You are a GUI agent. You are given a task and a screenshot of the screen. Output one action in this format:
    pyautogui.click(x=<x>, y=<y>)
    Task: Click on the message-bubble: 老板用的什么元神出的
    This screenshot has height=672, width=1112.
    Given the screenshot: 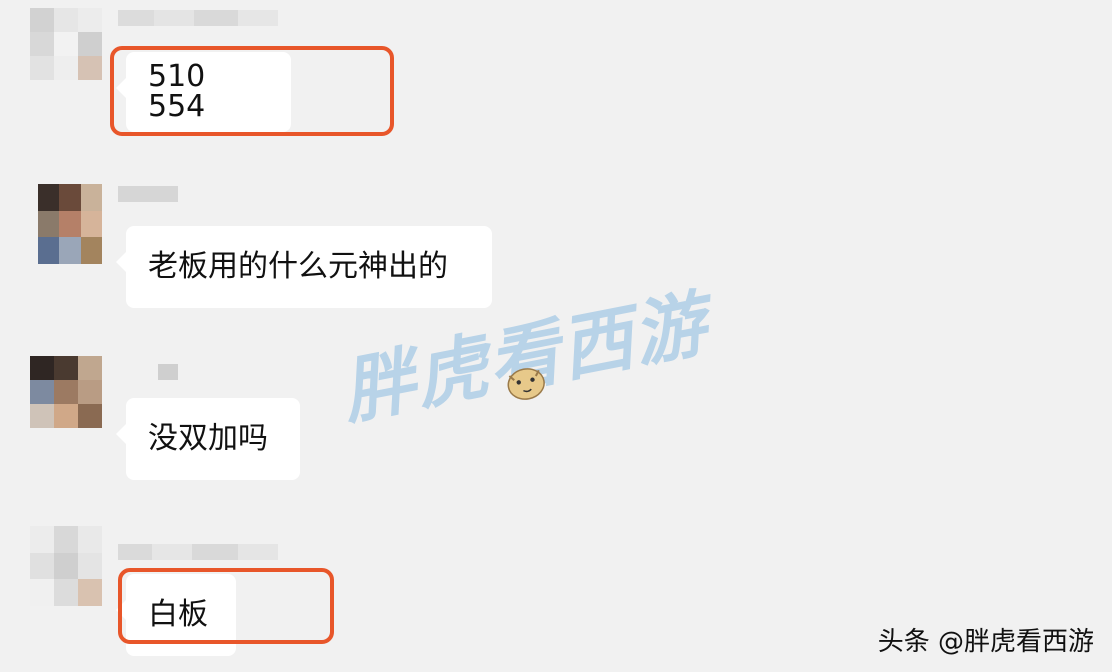 What is the action you would take?
    pyautogui.click(x=304, y=267)
    